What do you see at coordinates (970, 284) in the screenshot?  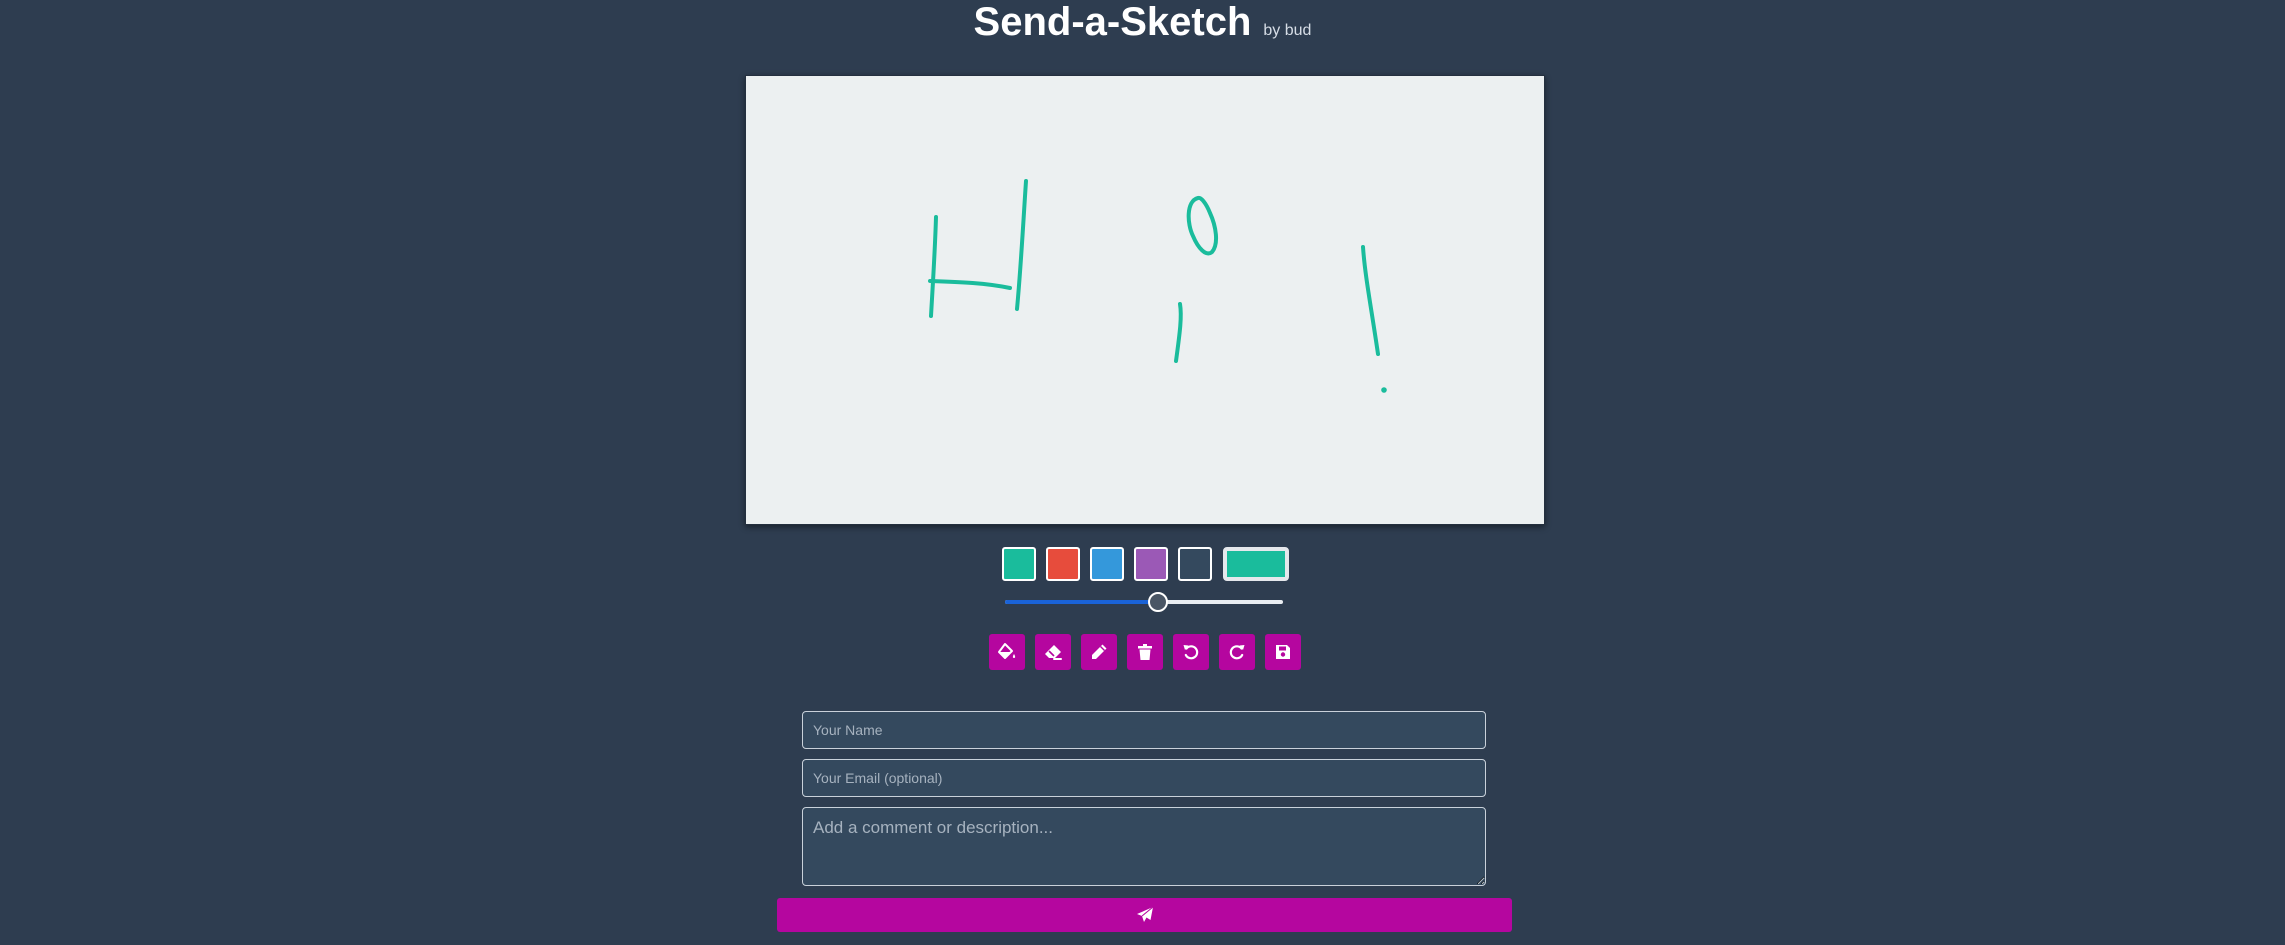 I see `stroke-h-bar` at bounding box center [970, 284].